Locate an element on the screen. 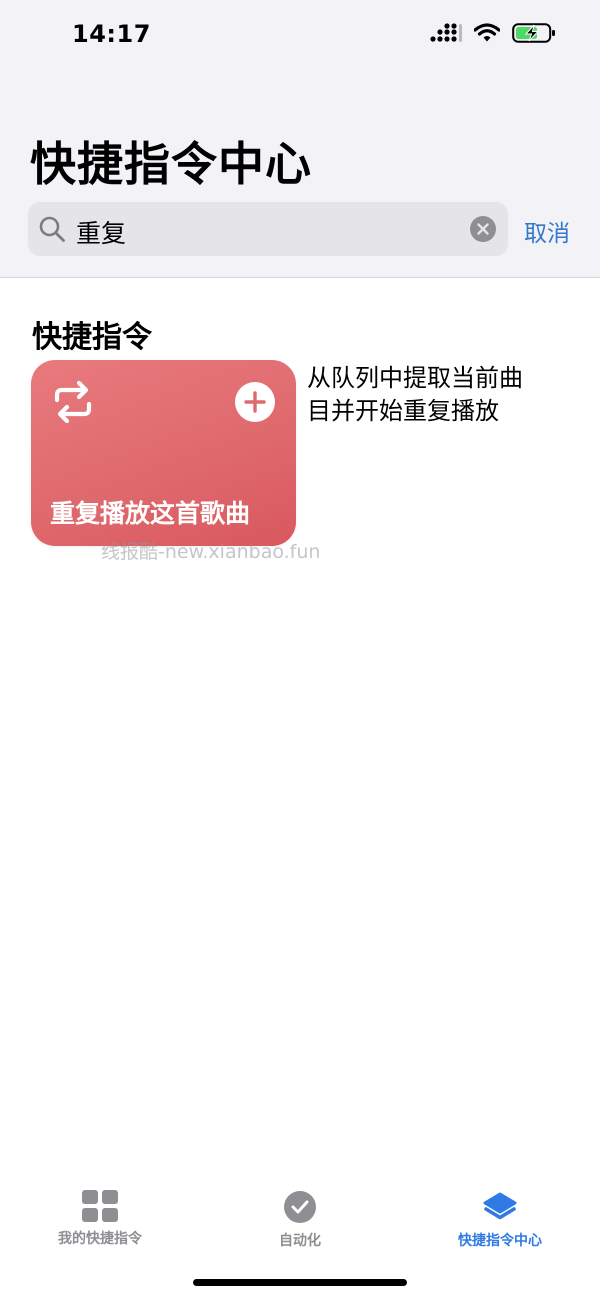 The width and height of the screenshot is (600, 1298). search-icon is located at coordinates (52, 229).